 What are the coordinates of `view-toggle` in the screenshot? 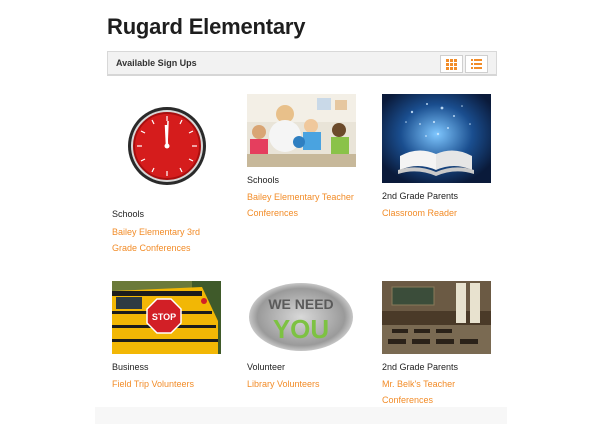 It's located at (464, 64).